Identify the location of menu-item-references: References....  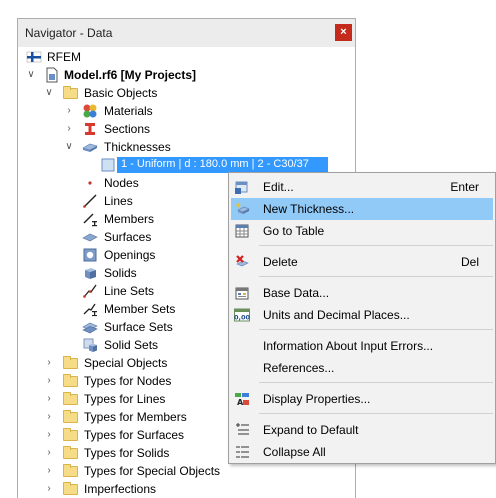
(362, 368).